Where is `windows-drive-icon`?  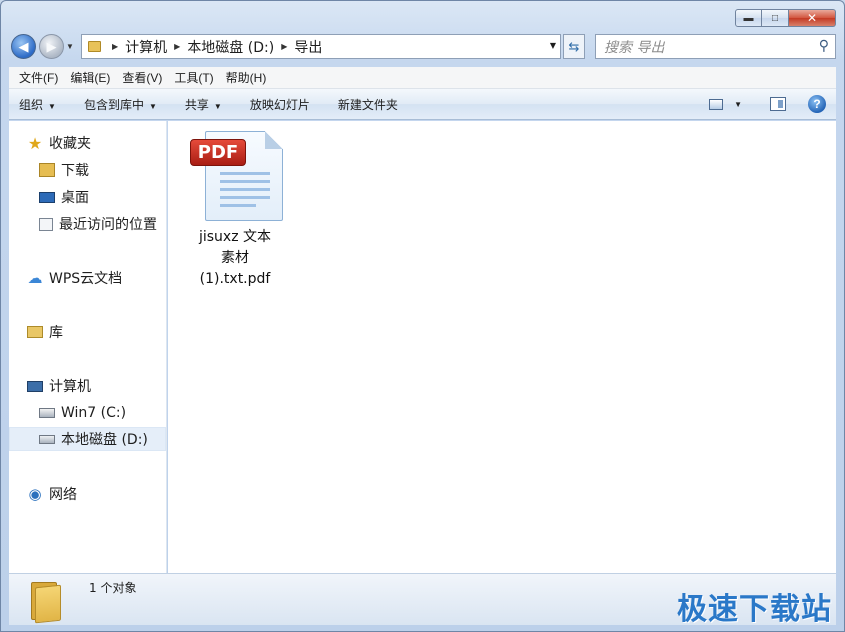
windows-drive-icon is located at coordinates (47, 413).